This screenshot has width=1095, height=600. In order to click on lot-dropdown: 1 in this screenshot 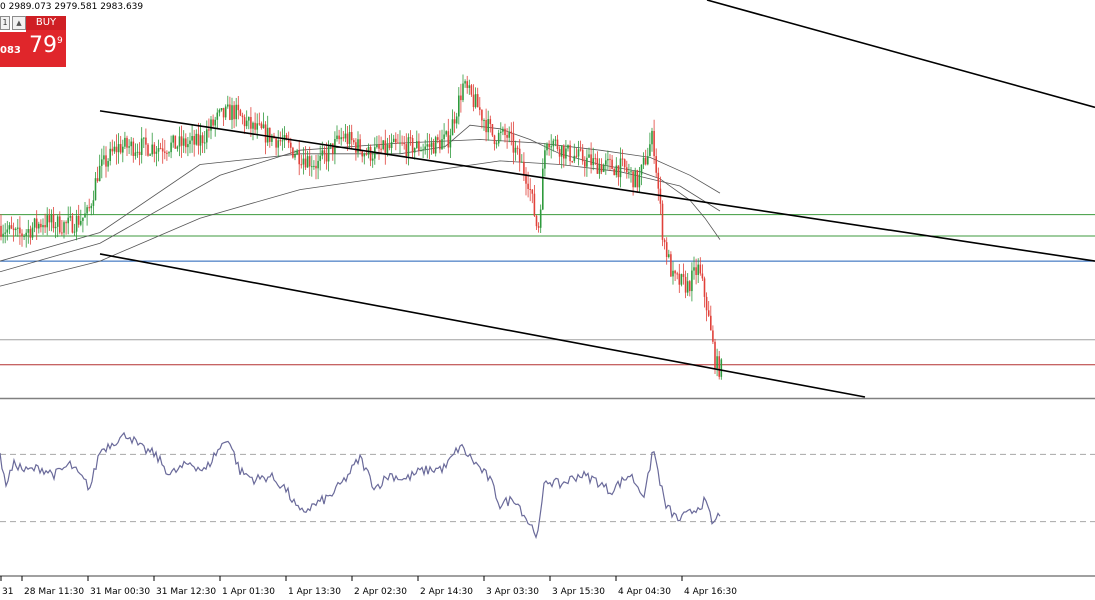, I will do `click(5, 23)`.